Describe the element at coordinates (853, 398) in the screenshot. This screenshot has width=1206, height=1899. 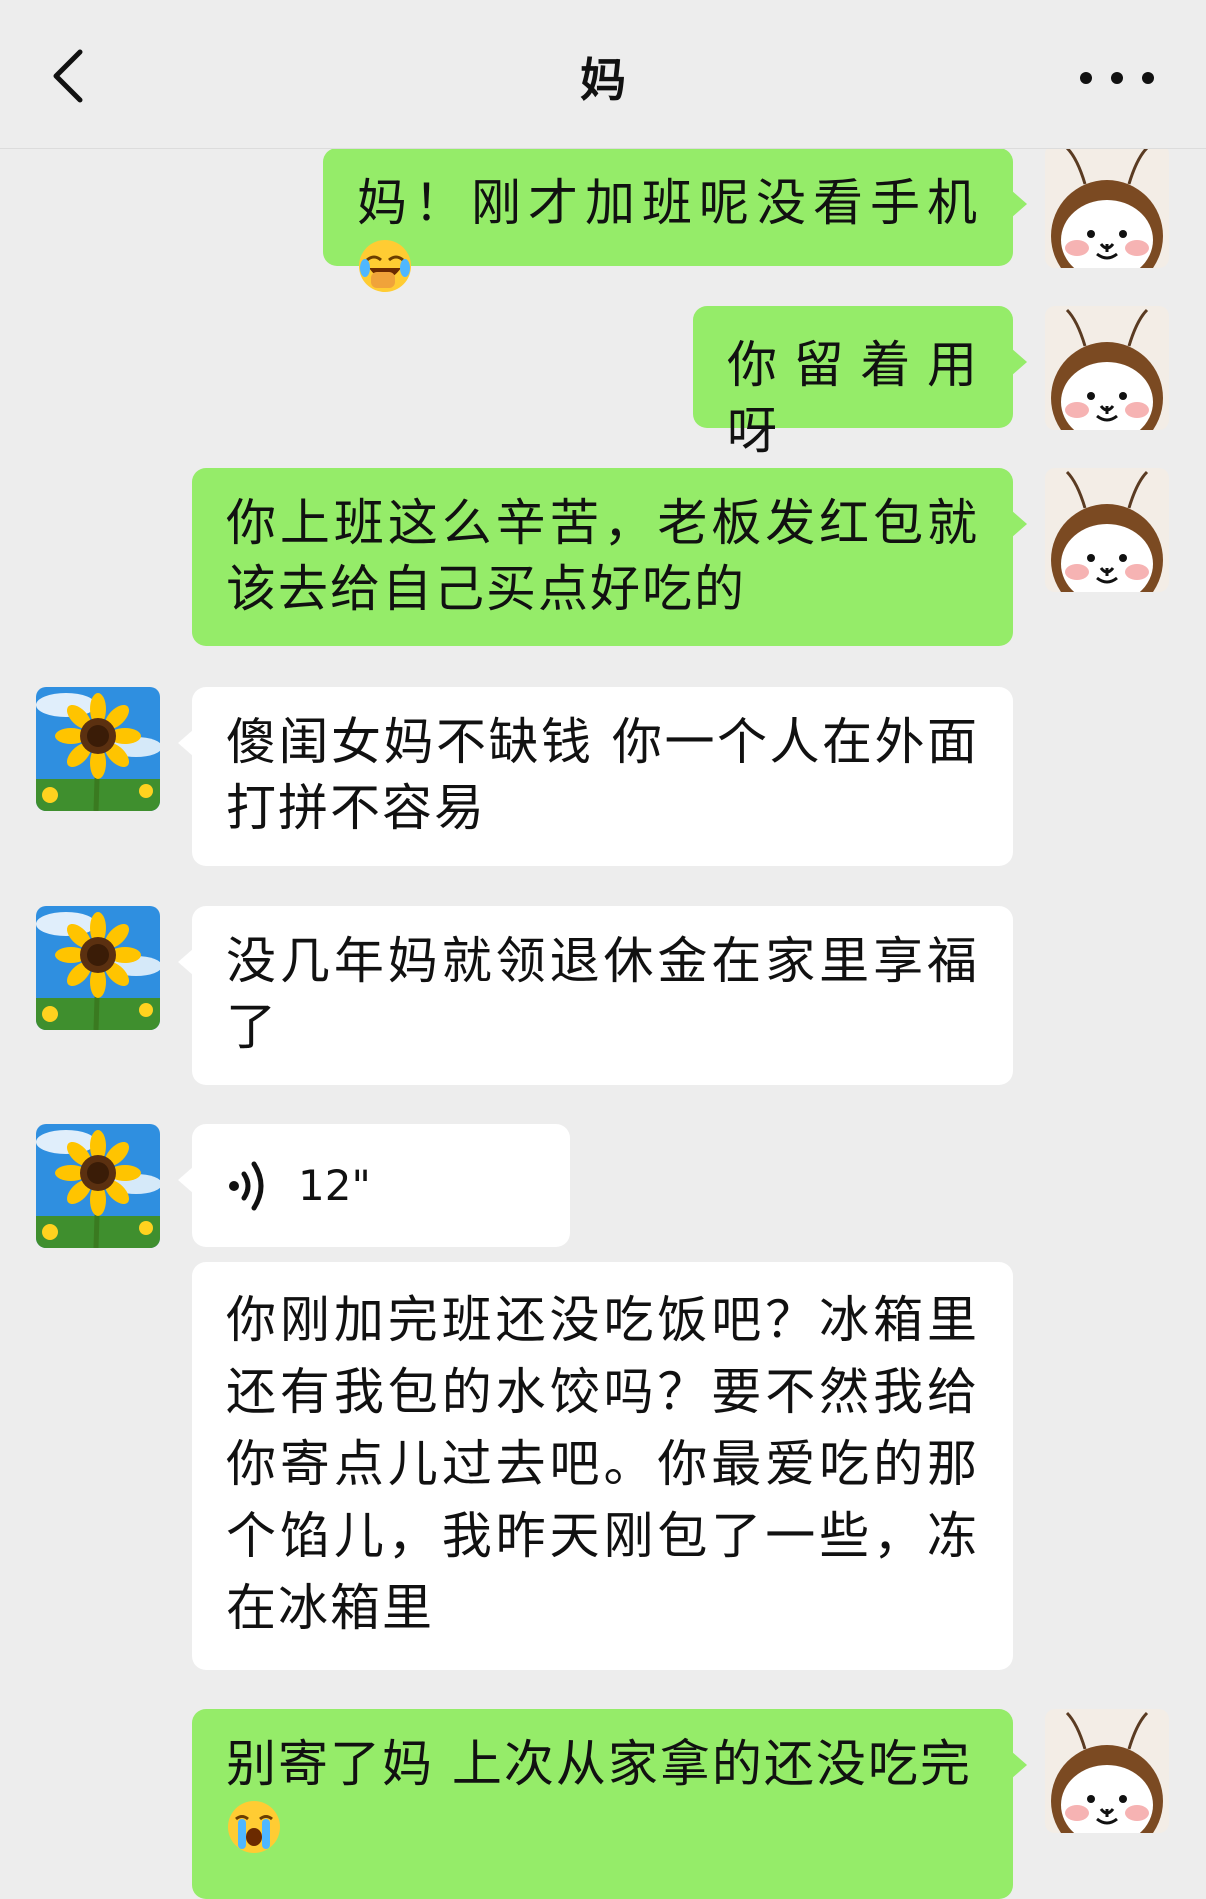
I see `message-text: 你留着用呀` at that location.